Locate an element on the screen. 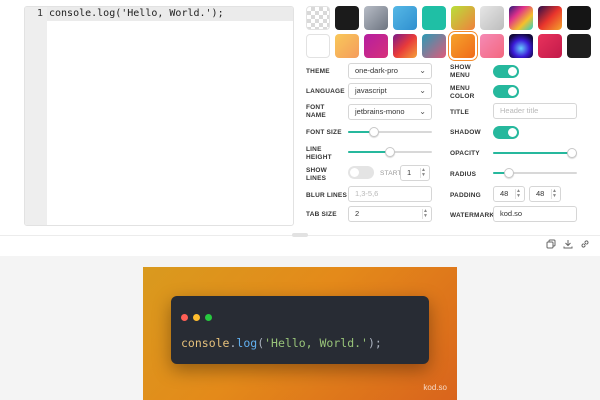 This screenshot has width=600, height=400. radius-slider is located at coordinates (535, 173).